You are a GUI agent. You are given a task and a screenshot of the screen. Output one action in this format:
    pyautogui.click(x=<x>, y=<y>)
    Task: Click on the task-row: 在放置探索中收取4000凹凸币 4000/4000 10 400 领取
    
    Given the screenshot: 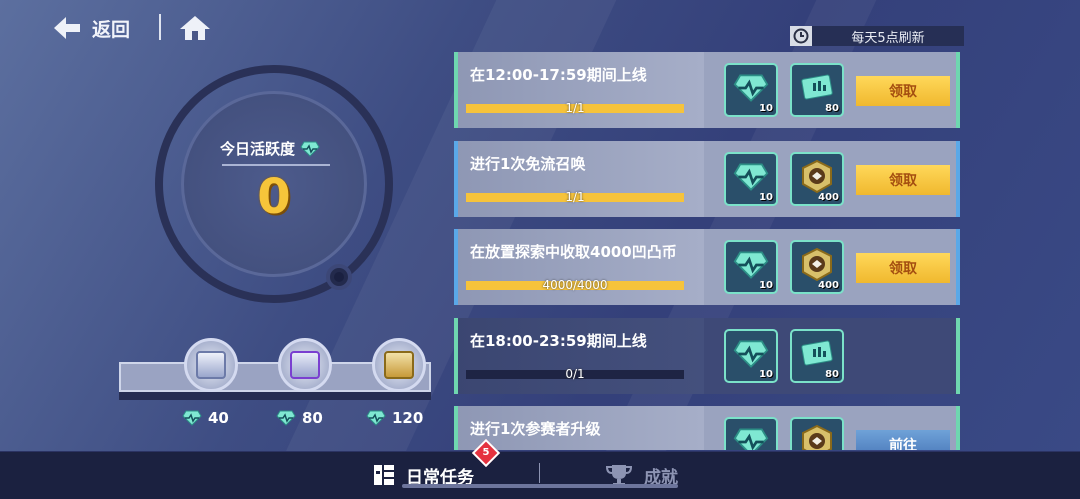 What is the action you would take?
    pyautogui.click(x=709, y=267)
    